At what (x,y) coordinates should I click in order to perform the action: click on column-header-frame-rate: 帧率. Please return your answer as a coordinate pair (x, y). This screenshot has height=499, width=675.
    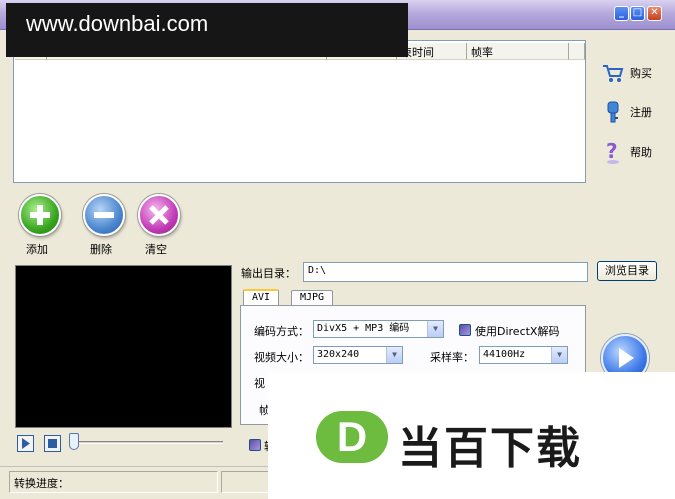
    Looking at the image, I should click on (518, 51).